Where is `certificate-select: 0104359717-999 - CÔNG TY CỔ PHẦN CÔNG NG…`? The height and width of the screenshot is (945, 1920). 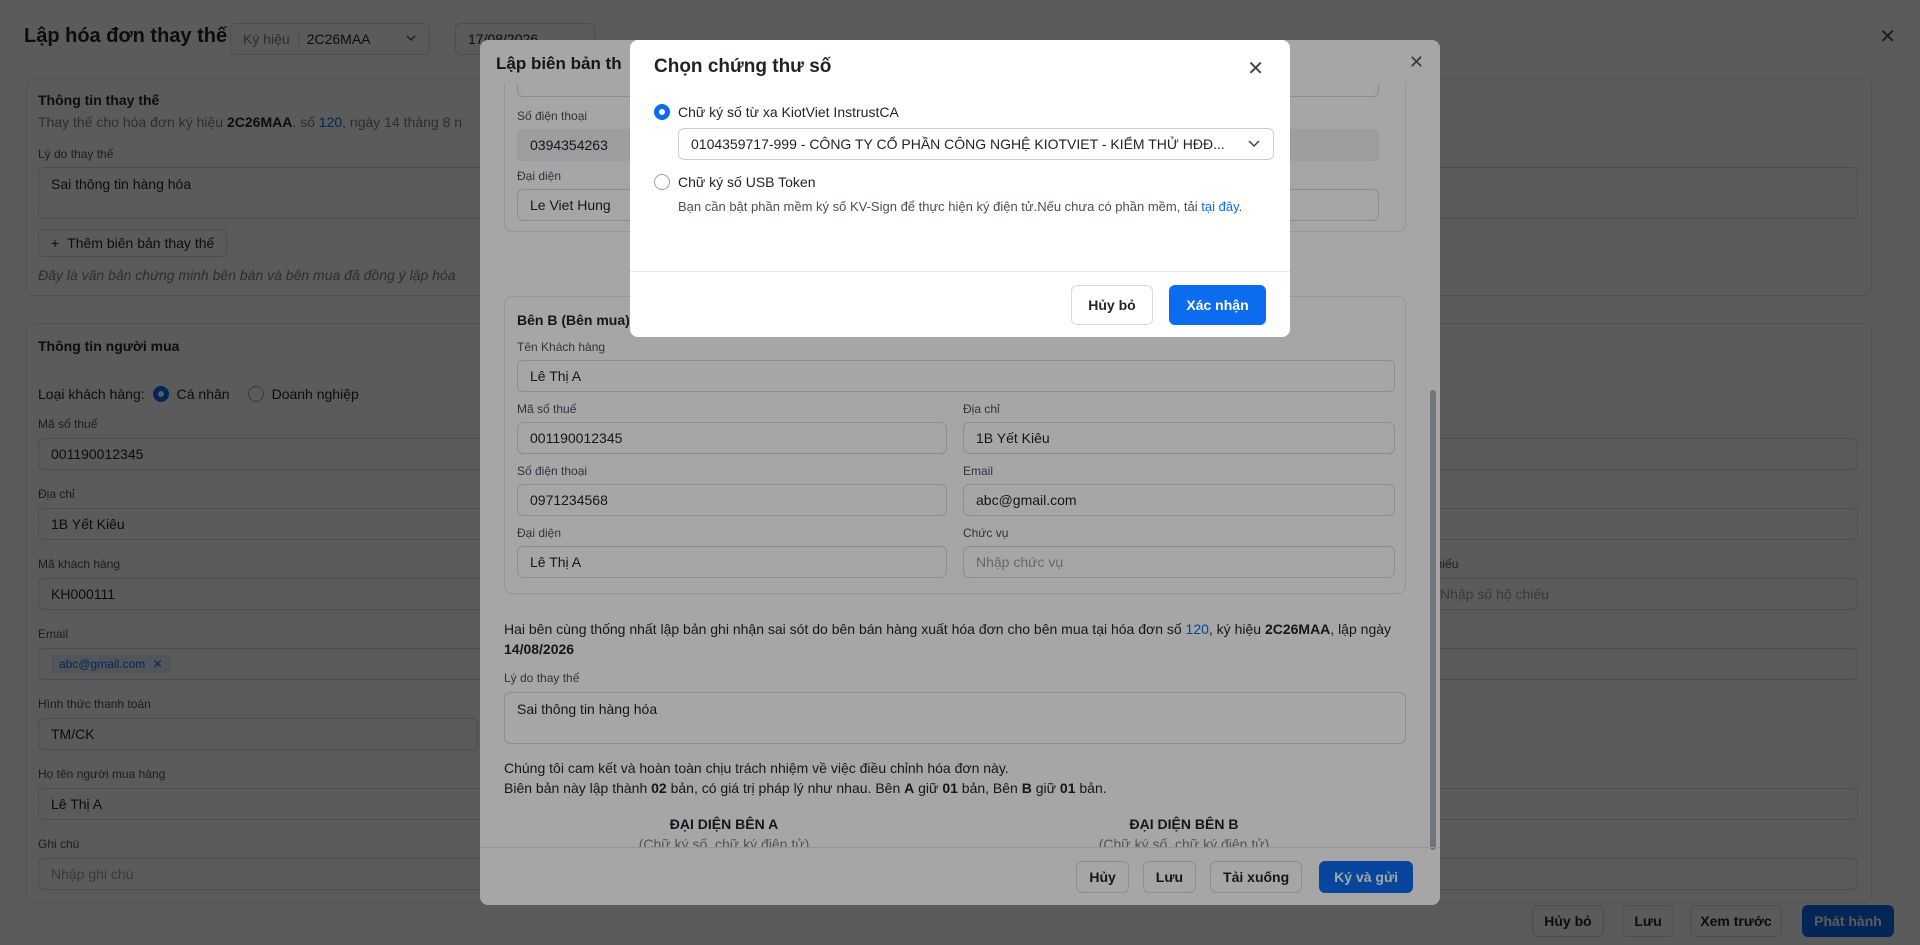 certificate-select: 0104359717-999 - CÔNG TY CỔ PHẦN CÔNG NG… is located at coordinates (976, 144).